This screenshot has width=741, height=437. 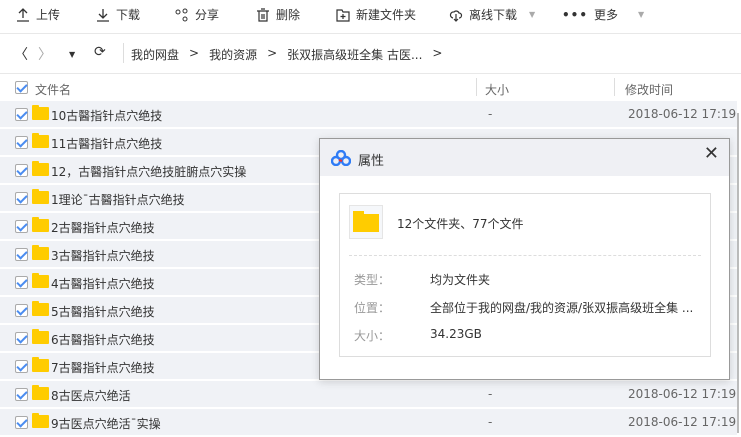 I want to click on select-all-checkbox, so click(x=21, y=87).